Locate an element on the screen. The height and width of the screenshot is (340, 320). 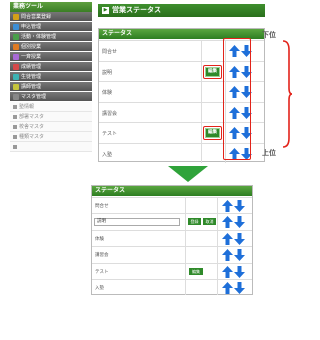
sidebar-item-label: 塾情報 is located at coordinates (27, 106).